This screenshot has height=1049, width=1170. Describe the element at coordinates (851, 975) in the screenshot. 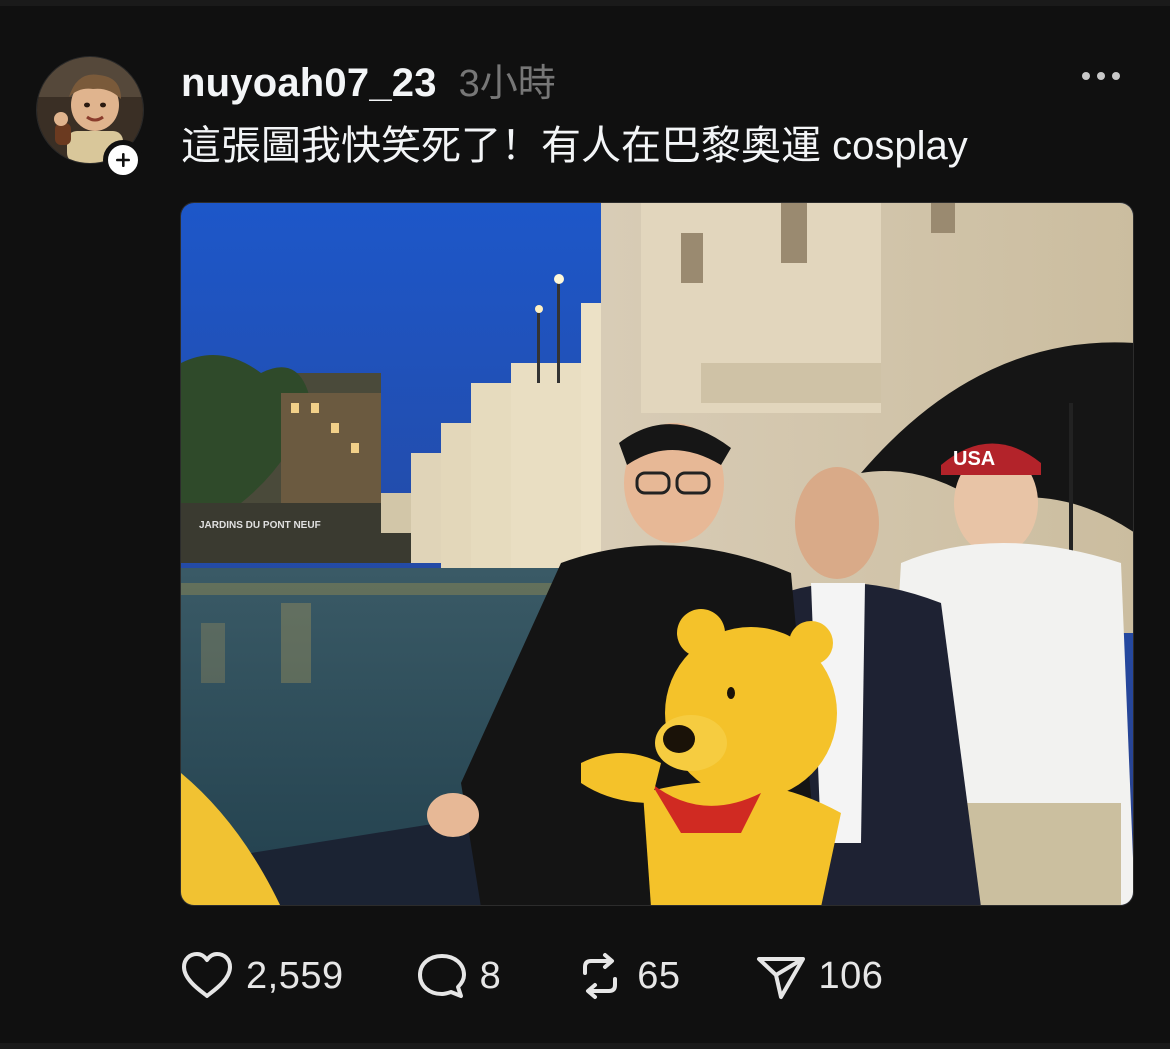

I see `share-count: 106` at that location.